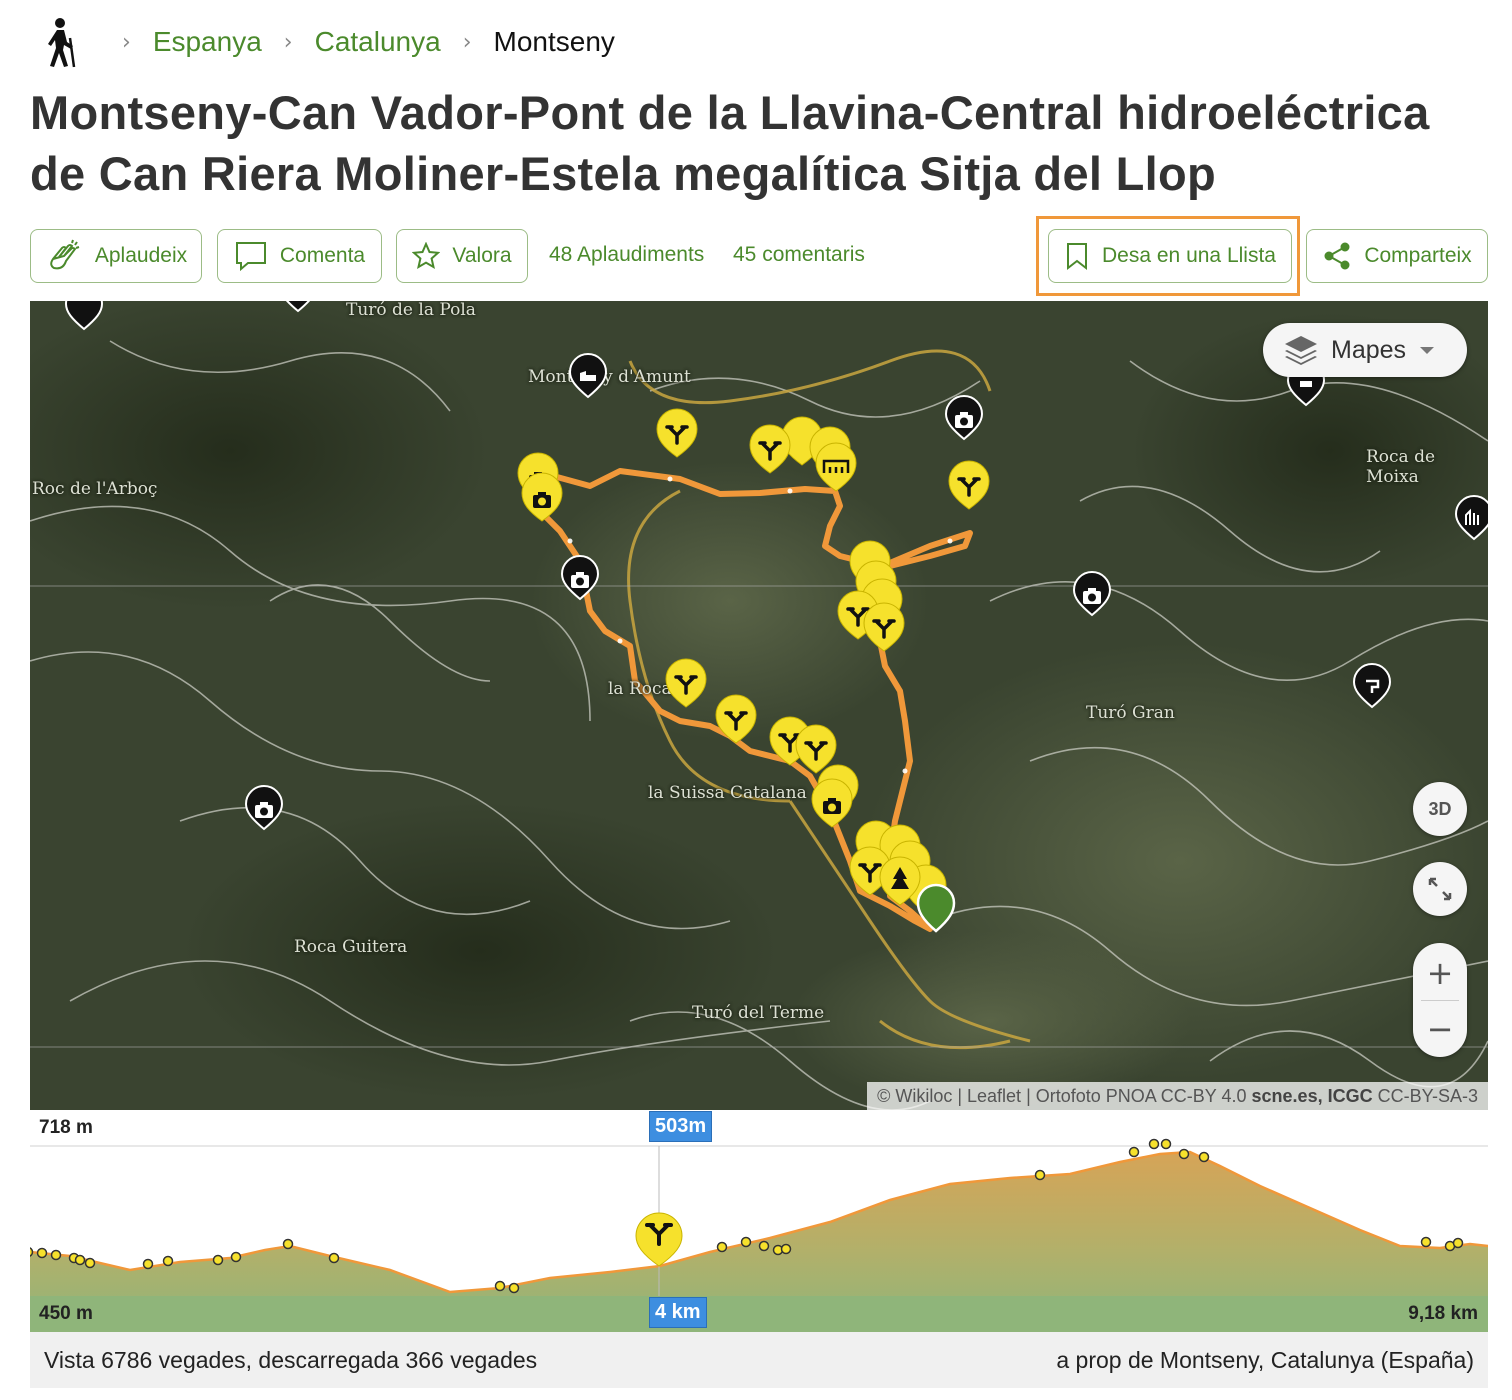 This screenshot has width=1512, height=1400. I want to click on map-3d-button: 3D, so click(1440, 809).